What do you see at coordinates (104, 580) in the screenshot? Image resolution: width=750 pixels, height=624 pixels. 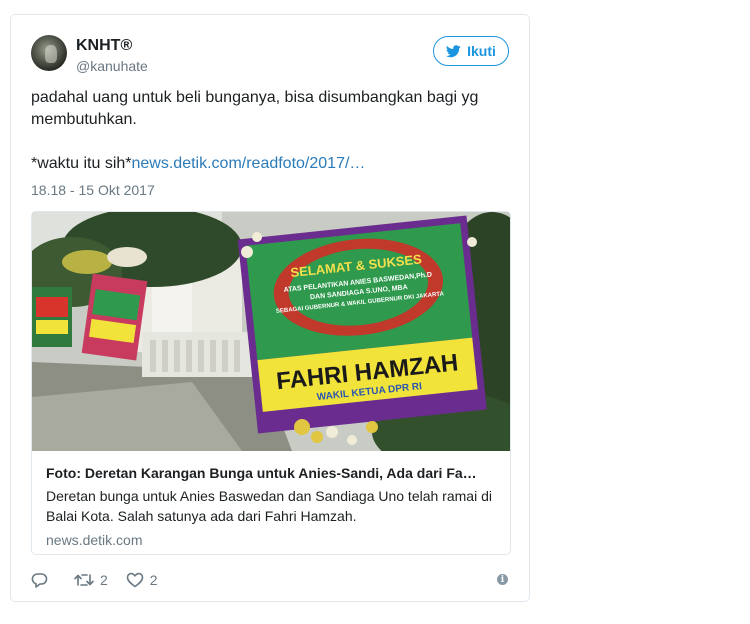 I see `retweet-count: 2` at bounding box center [104, 580].